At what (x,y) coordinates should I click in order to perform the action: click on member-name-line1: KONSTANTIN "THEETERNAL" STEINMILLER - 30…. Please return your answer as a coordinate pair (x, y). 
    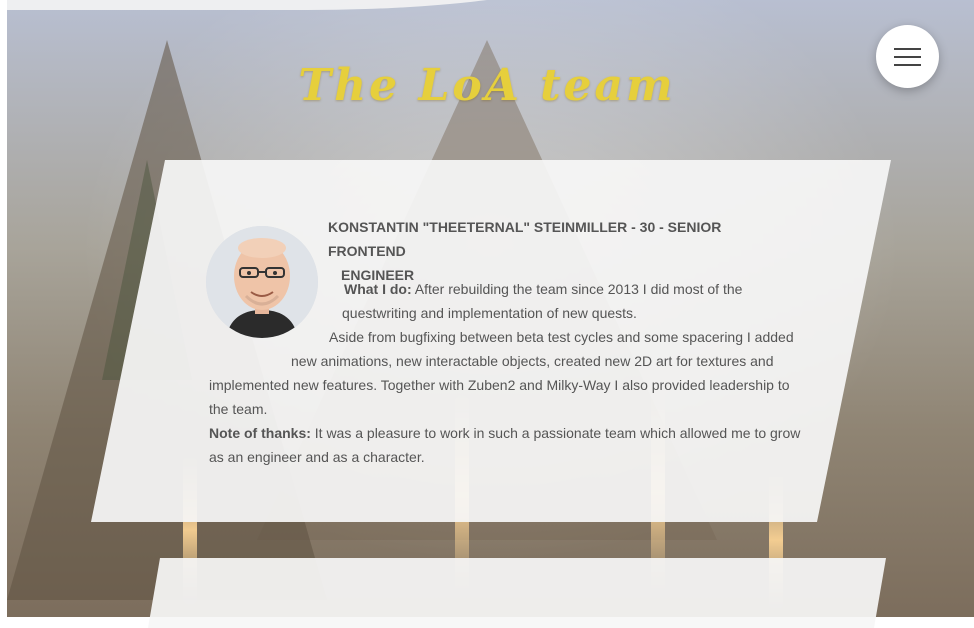
    Looking at the image, I should click on (525, 239).